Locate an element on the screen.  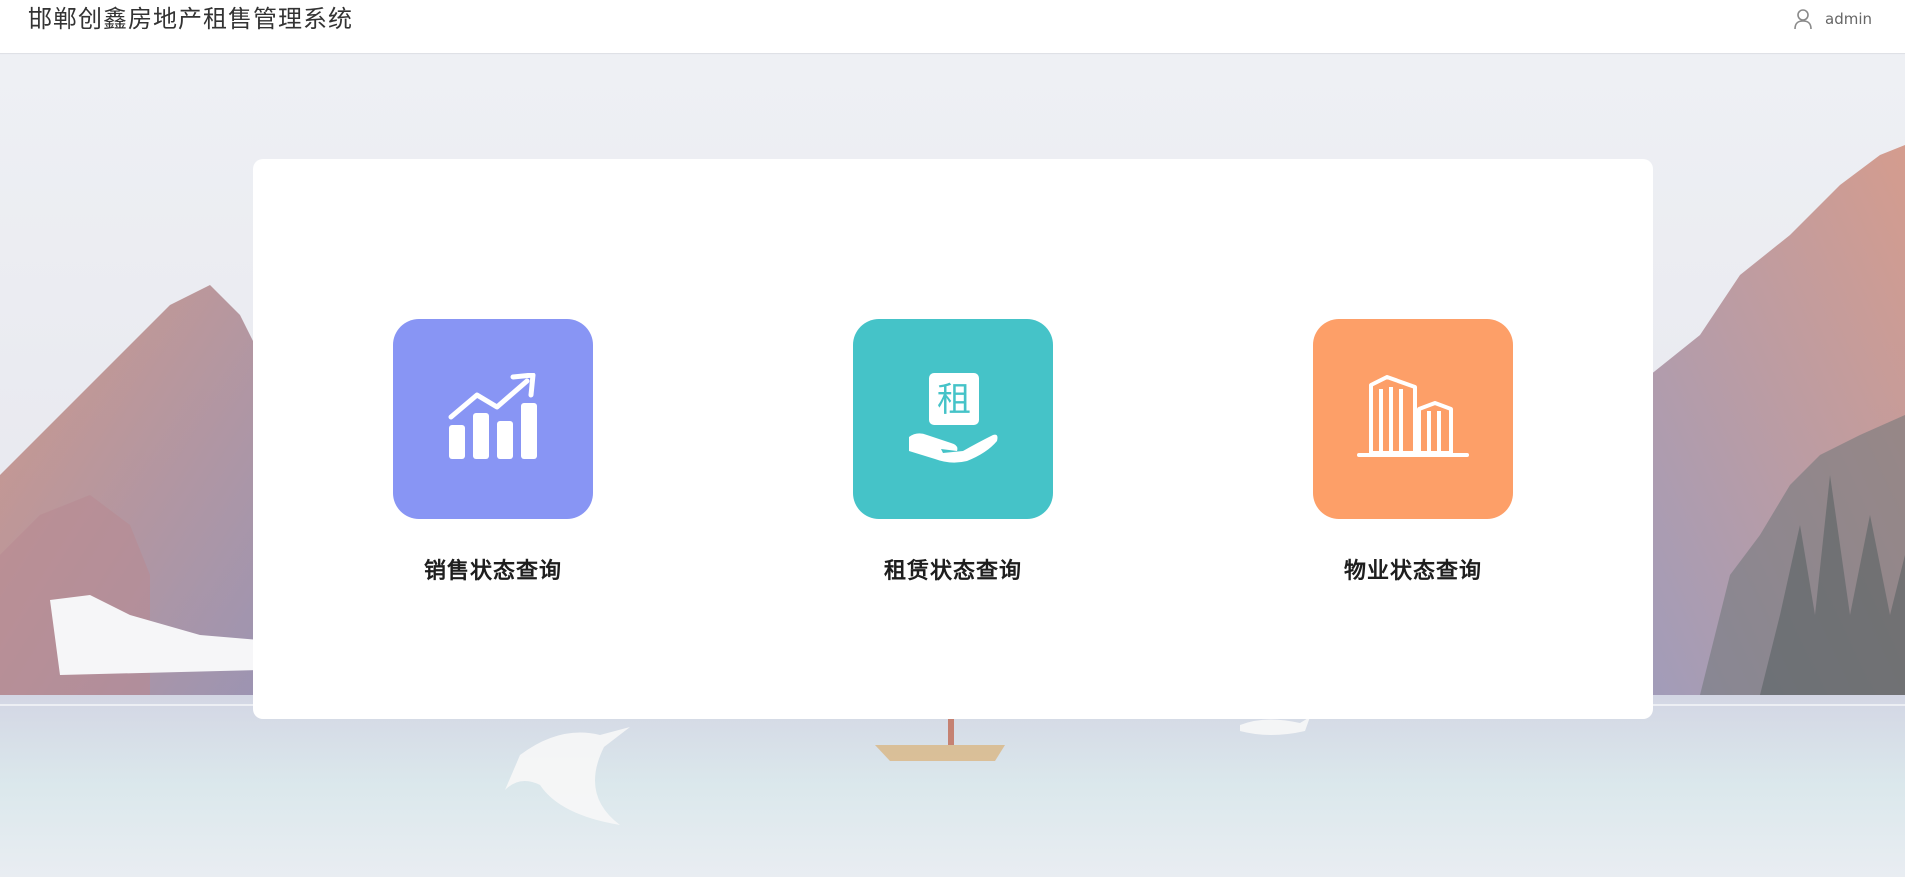
property-icon-box is located at coordinates (1413, 419).